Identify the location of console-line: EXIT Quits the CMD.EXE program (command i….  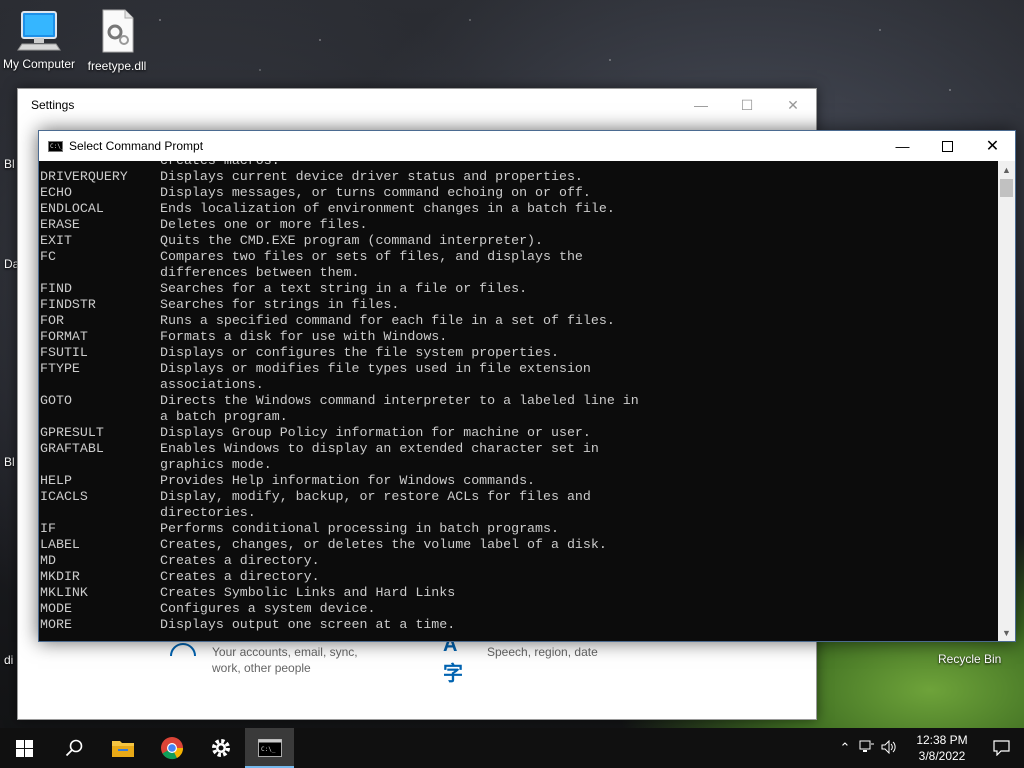
(339, 241).